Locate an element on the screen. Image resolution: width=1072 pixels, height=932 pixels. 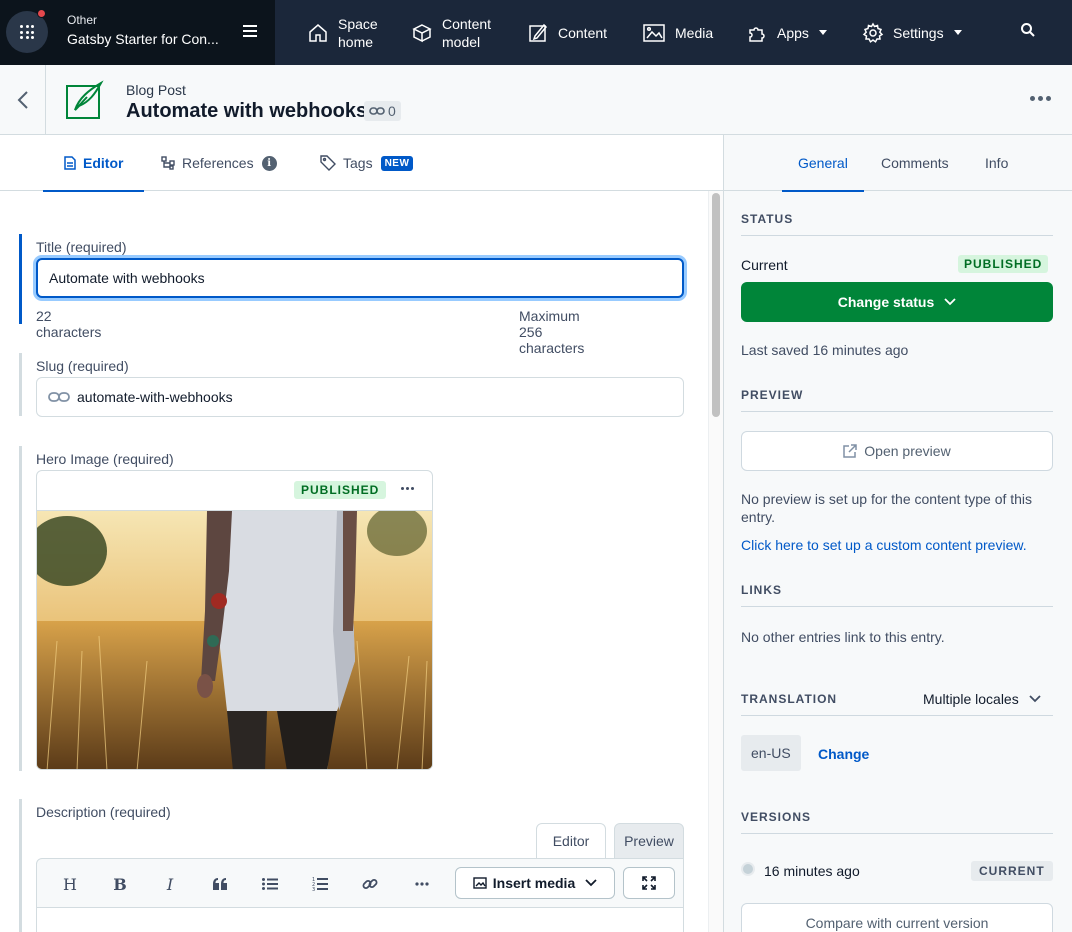
asset-card: PUBLISHED is located at coordinates (234, 620).